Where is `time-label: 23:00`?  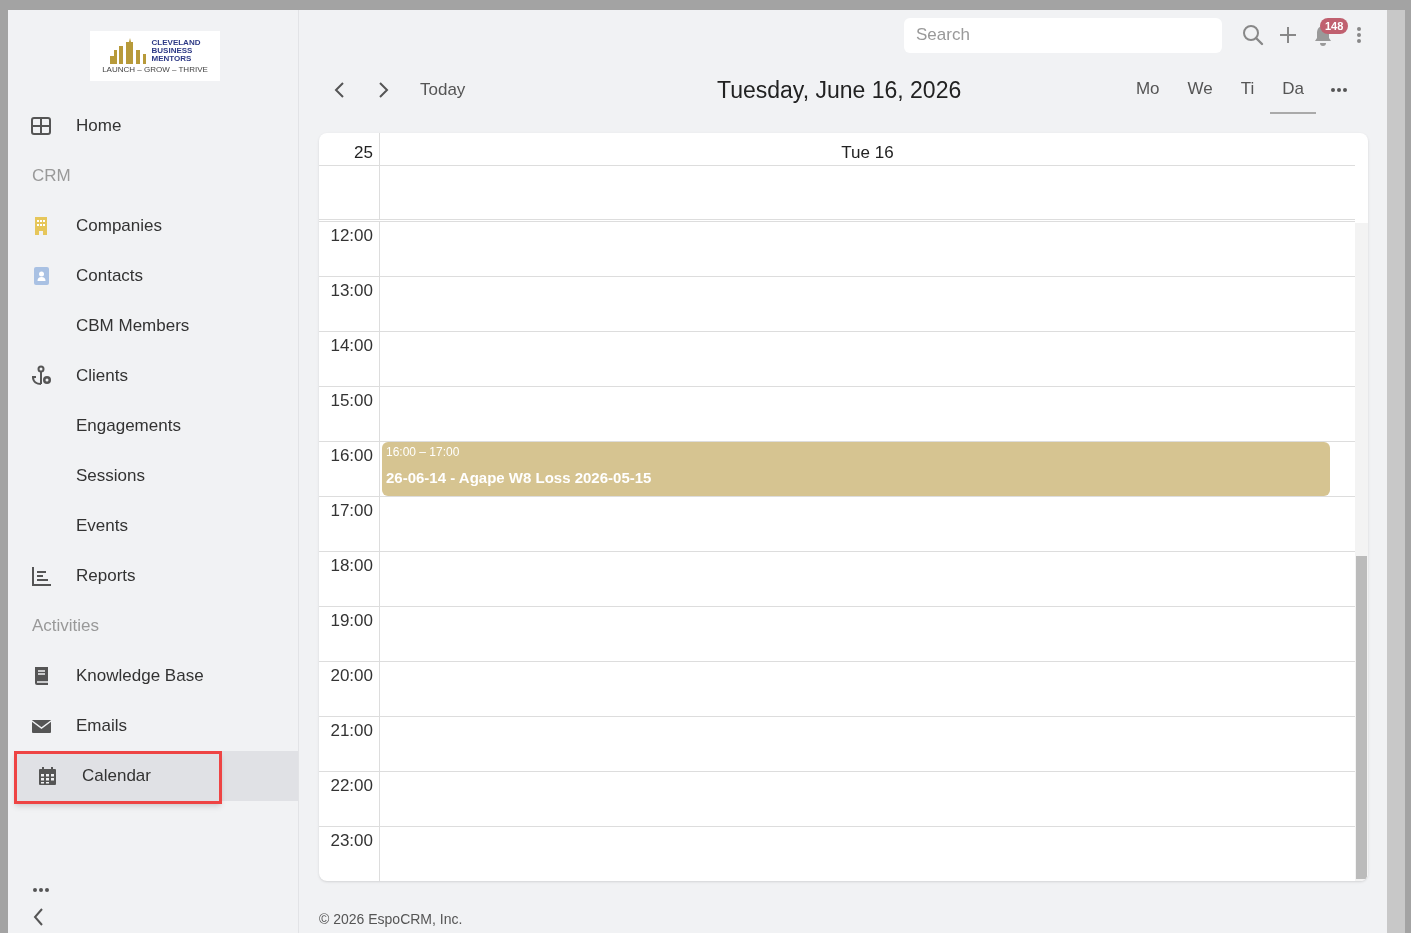
time-label: 23:00 is located at coordinates (349, 854).